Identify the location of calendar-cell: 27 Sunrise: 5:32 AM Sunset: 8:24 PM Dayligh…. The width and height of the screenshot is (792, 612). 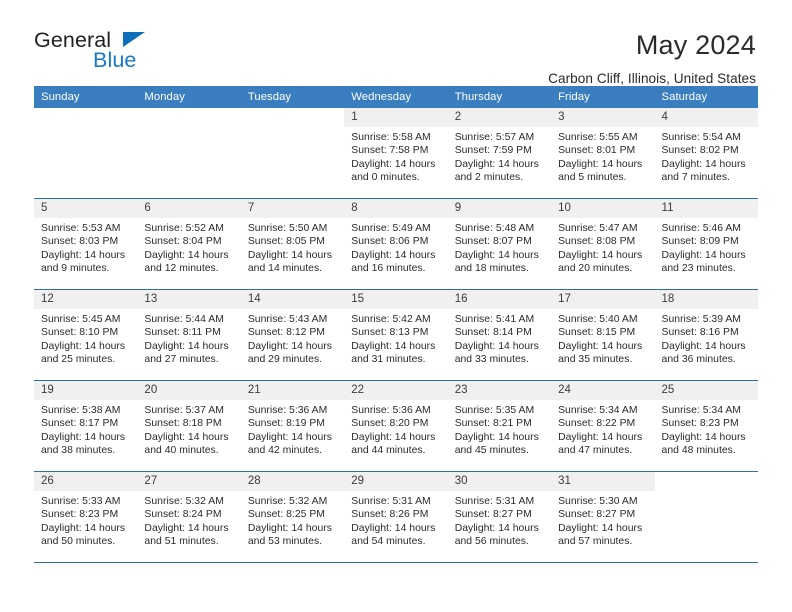
(189, 517).